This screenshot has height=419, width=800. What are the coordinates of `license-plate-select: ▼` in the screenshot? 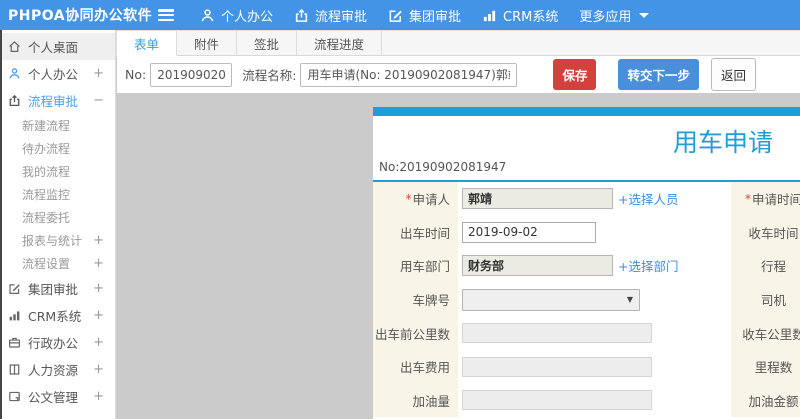 It's located at (551, 299).